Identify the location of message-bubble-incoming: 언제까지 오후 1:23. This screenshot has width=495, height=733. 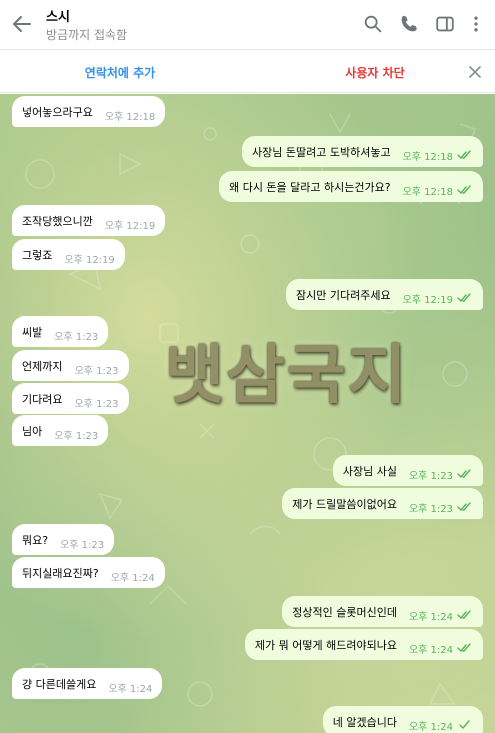
(70, 365).